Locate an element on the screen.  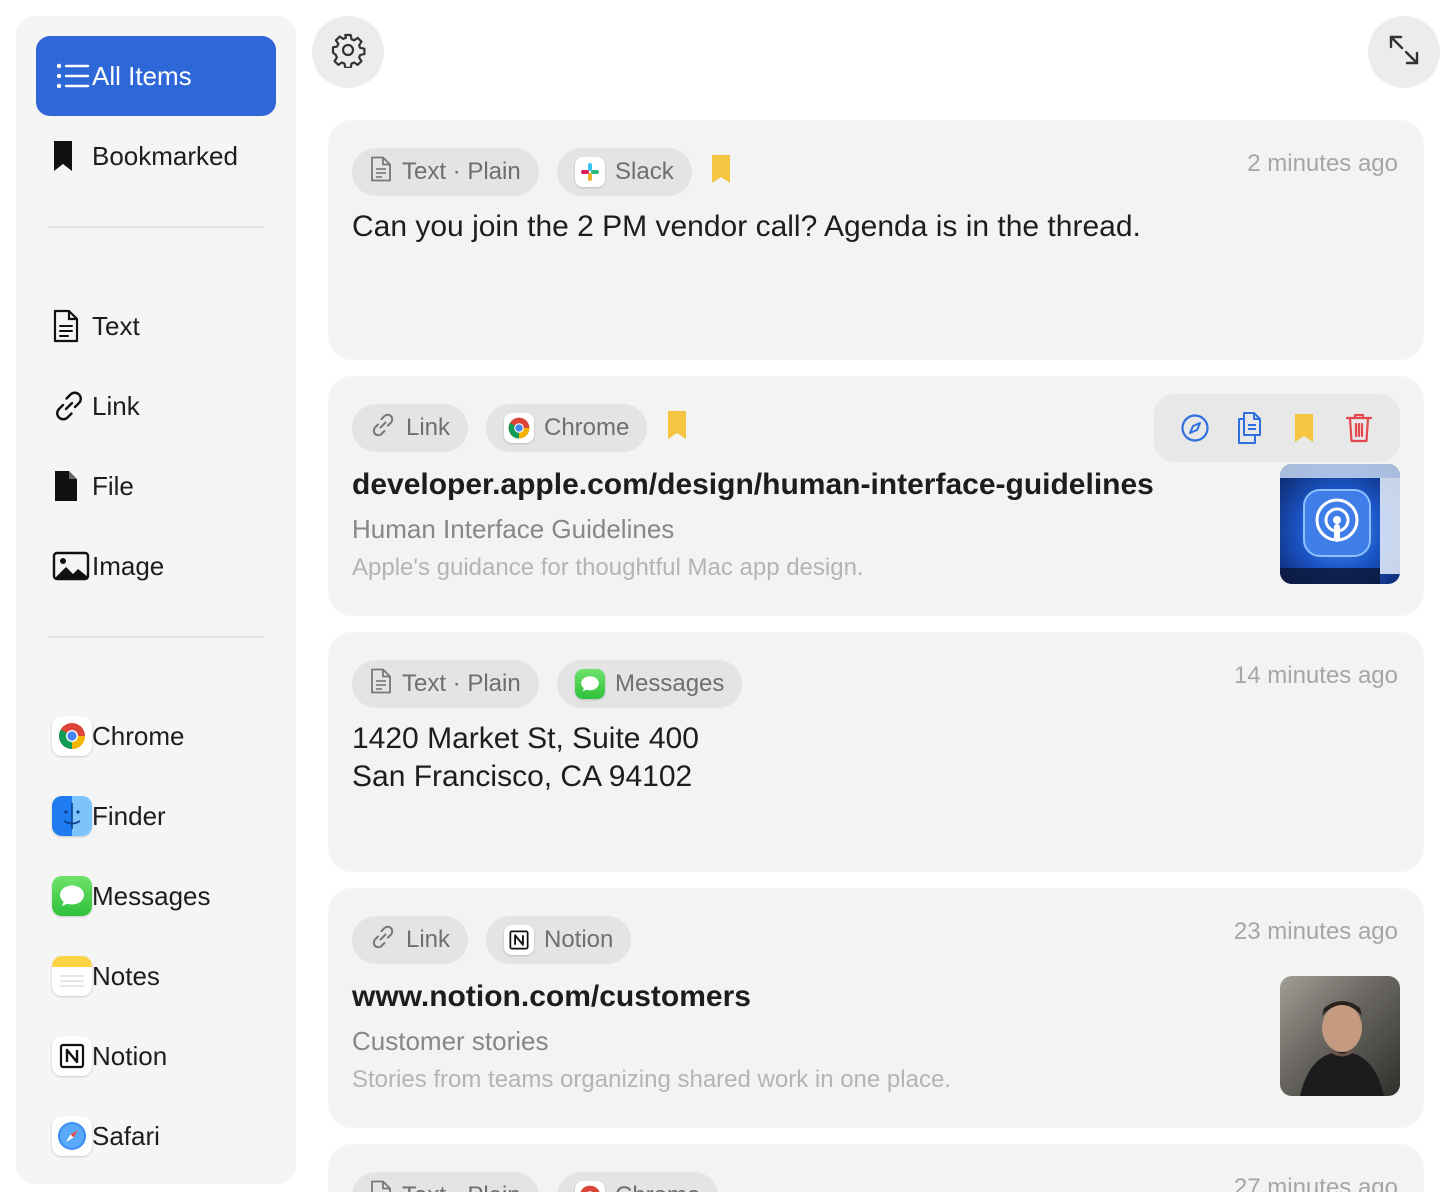
gear-icon is located at coordinates (348, 52).